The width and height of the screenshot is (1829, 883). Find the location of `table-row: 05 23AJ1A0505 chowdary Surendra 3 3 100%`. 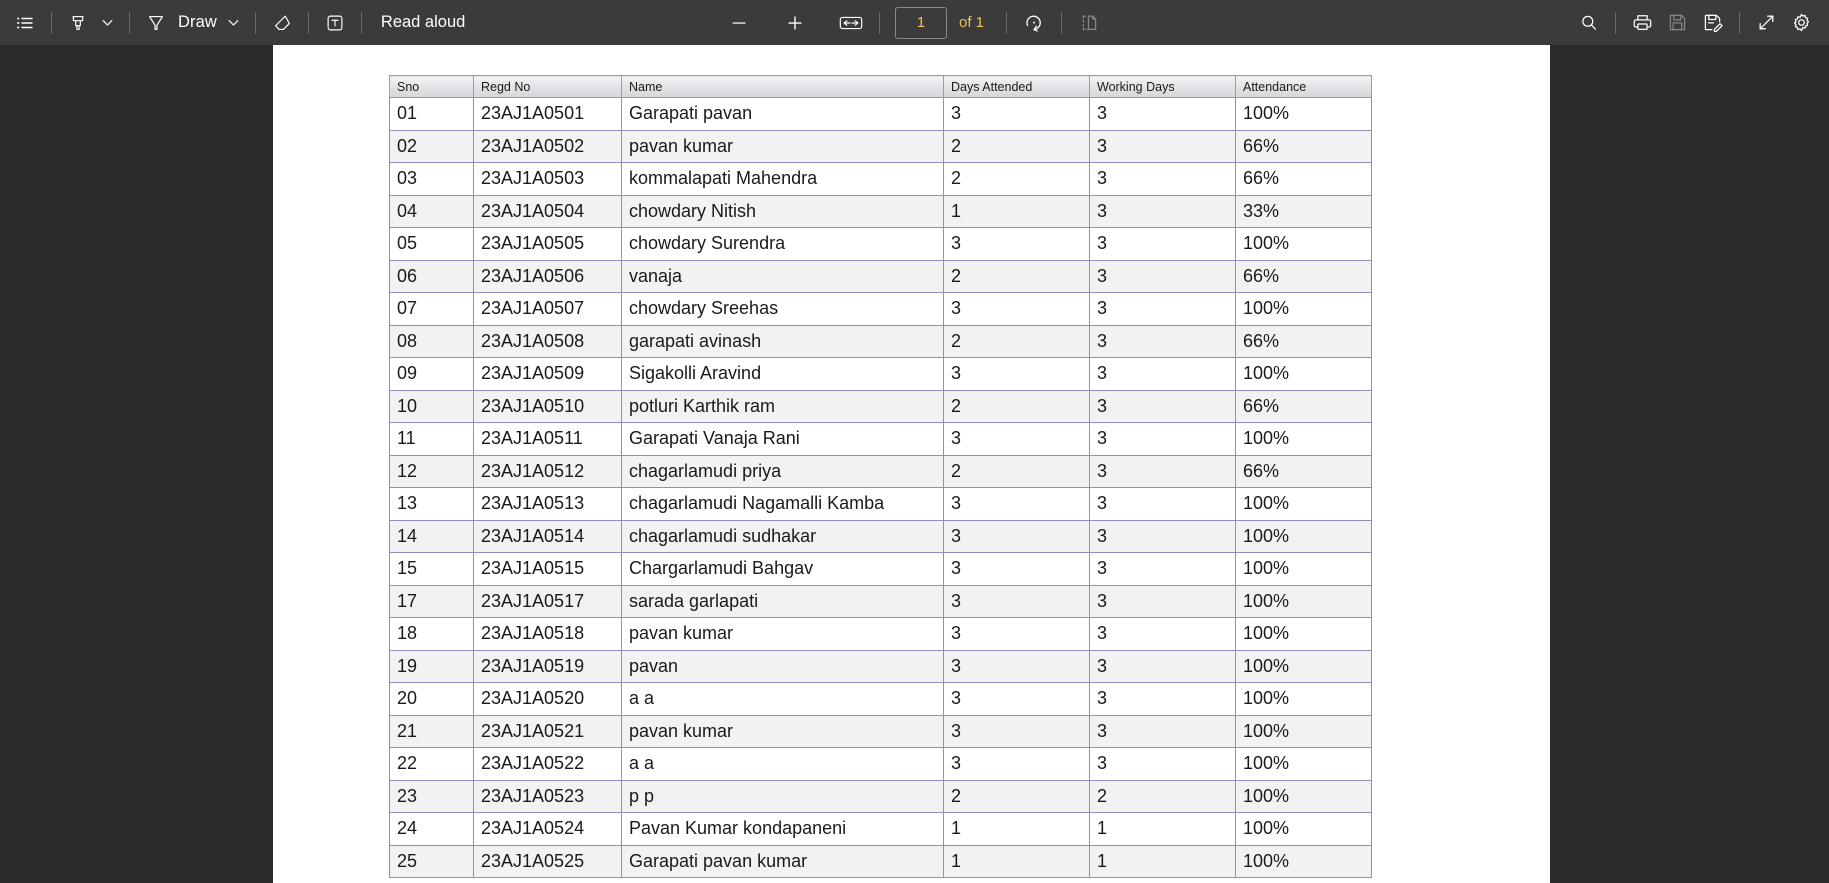

table-row: 05 23AJ1A0505 chowdary Surendra 3 3 100% is located at coordinates (880, 244).